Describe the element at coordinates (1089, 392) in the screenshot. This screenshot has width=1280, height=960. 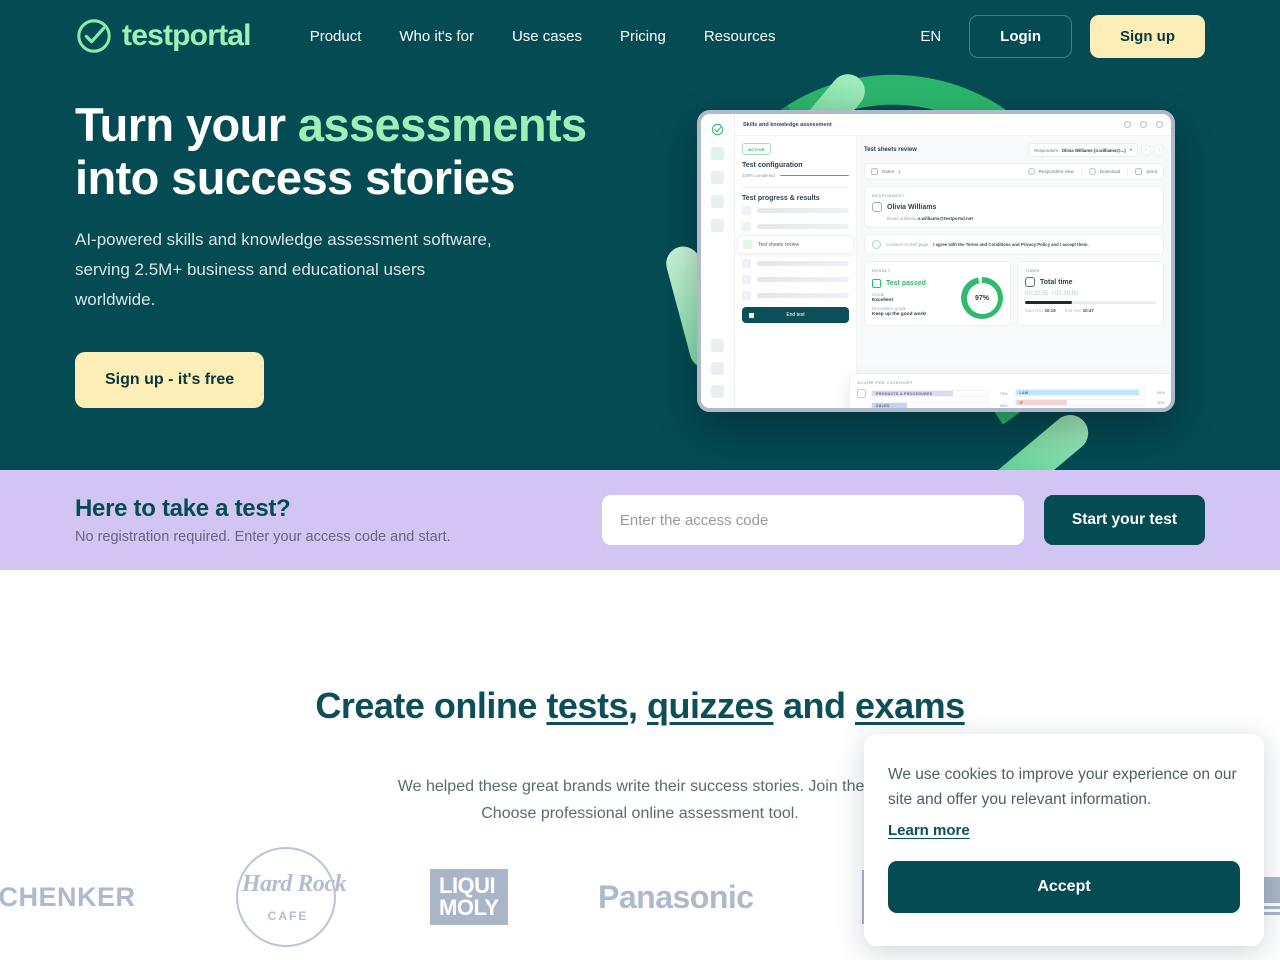
I see `category-row: LAW 95%` at that location.